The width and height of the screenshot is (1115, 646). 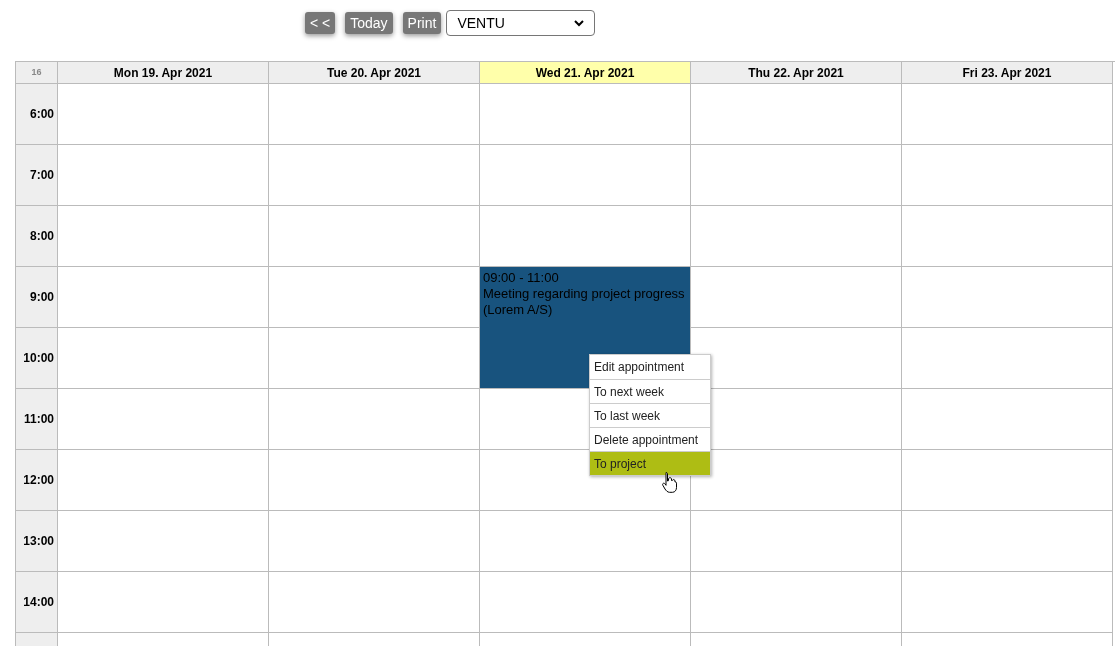 What do you see at coordinates (518, 310) in the screenshot?
I see `appointment-company: (Lorem A/S)` at bounding box center [518, 310].